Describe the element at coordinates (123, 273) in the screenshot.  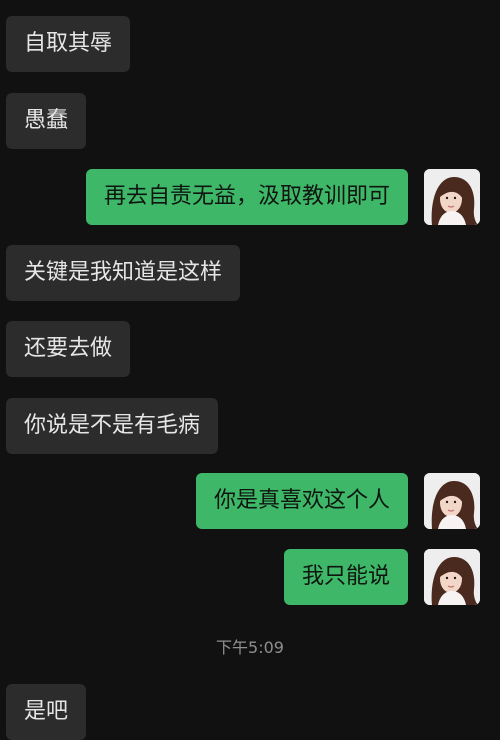
I see `message-bubble-incoming: 关键是我知道是这样` at that location.